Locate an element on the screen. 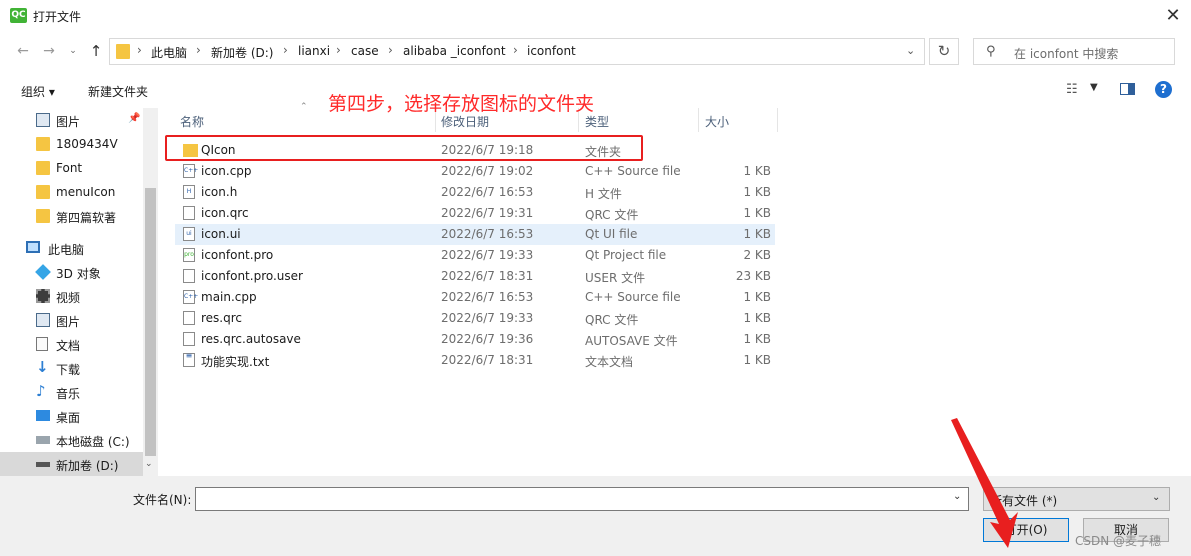  file-row: res.qrc 2022/6/7 19:33 QRC 文件 1 KB is located at coordinates (475, 318).